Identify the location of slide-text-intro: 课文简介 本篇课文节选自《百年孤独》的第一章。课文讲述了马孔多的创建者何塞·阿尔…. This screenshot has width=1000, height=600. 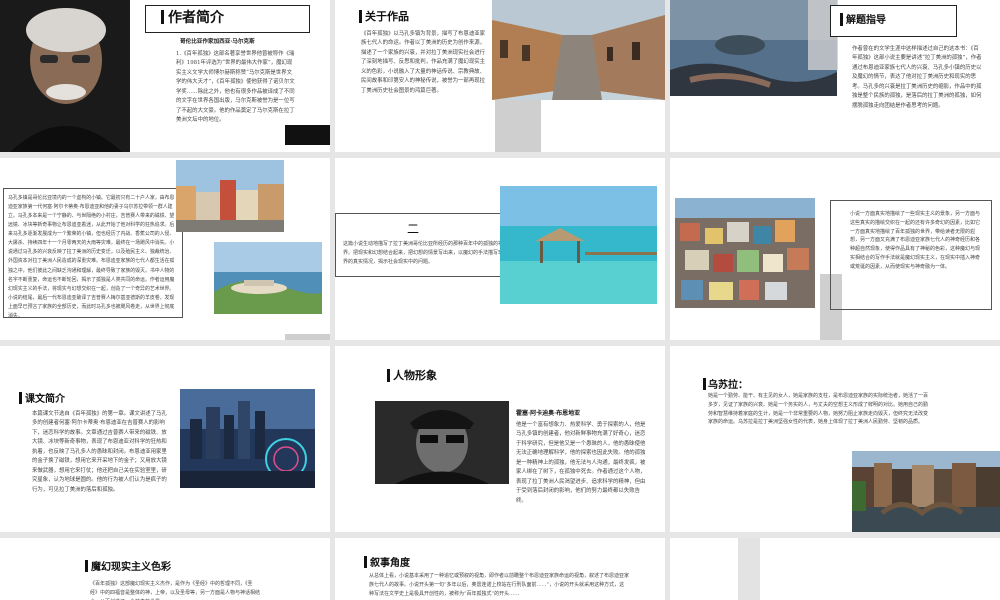
(165, 439).